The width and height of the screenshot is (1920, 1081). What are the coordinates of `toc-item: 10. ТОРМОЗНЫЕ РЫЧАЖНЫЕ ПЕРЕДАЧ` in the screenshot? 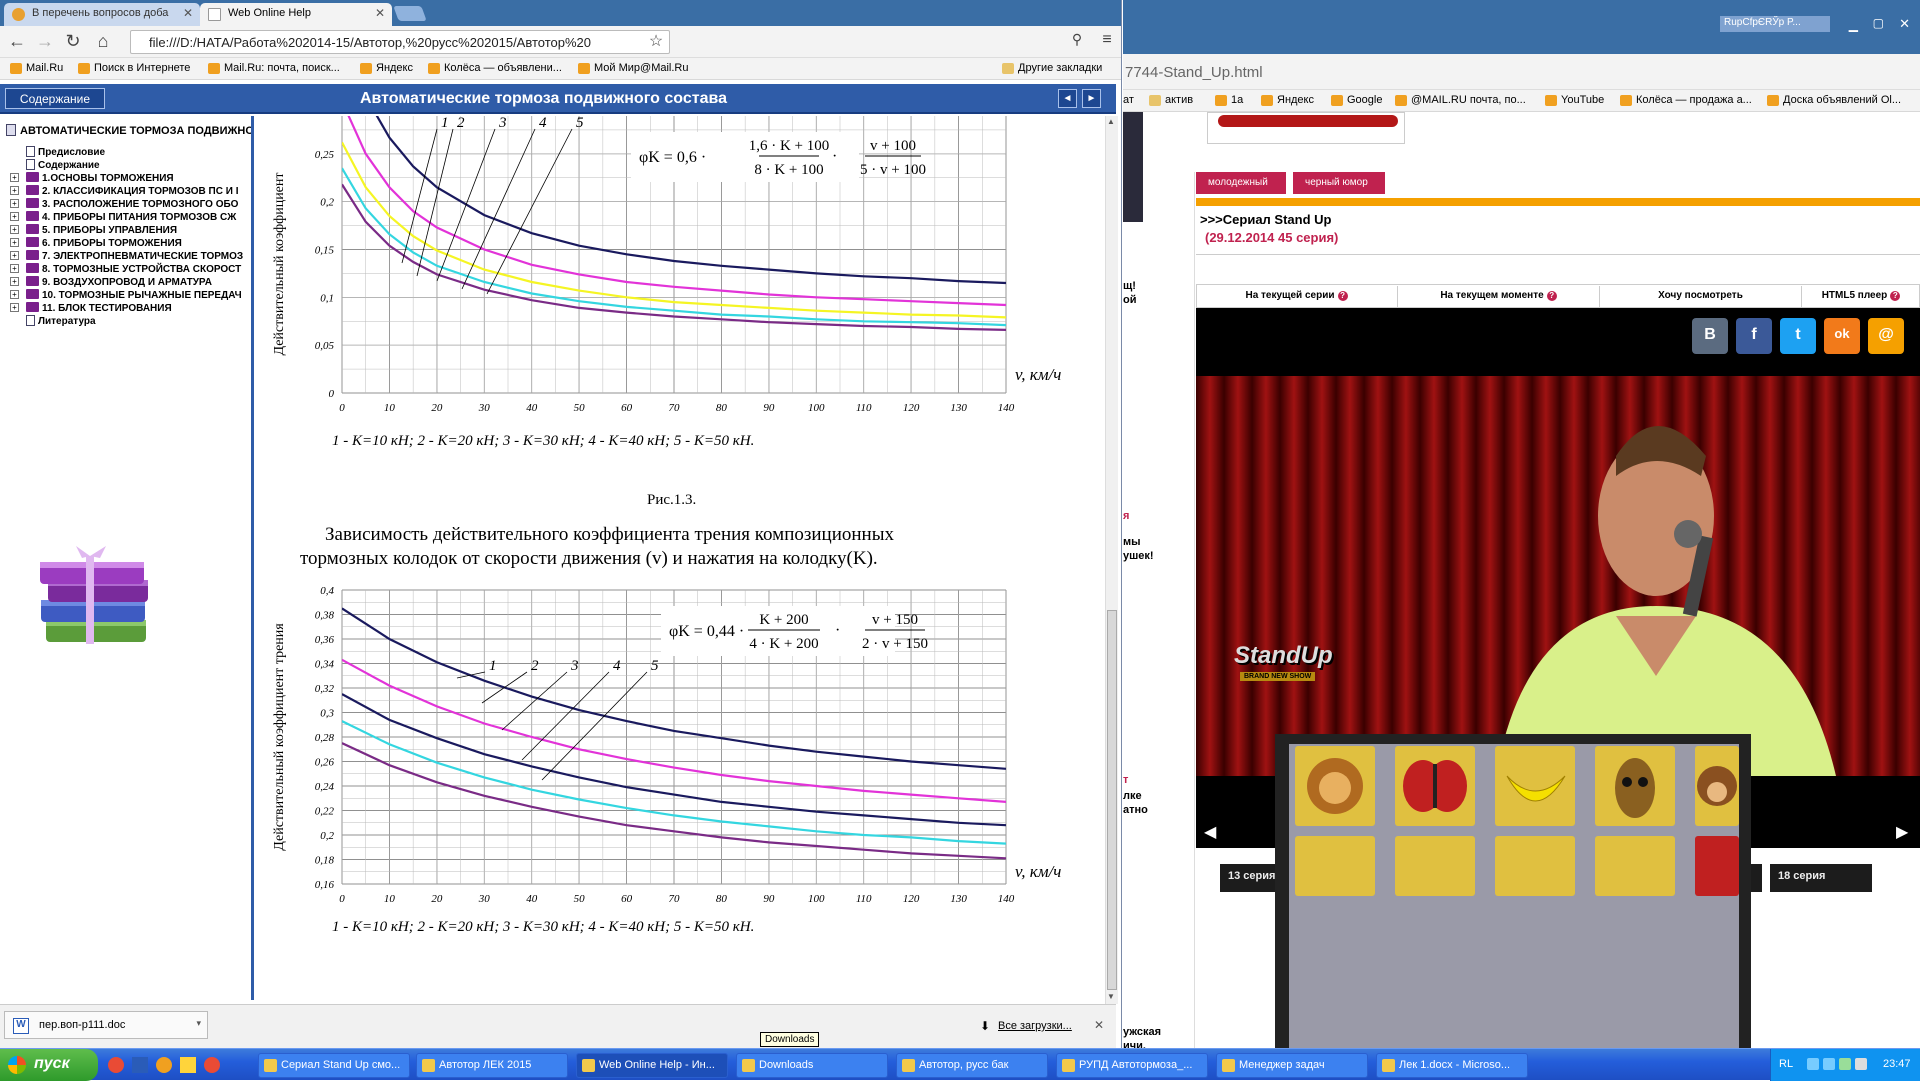 It's located at (134, 295).